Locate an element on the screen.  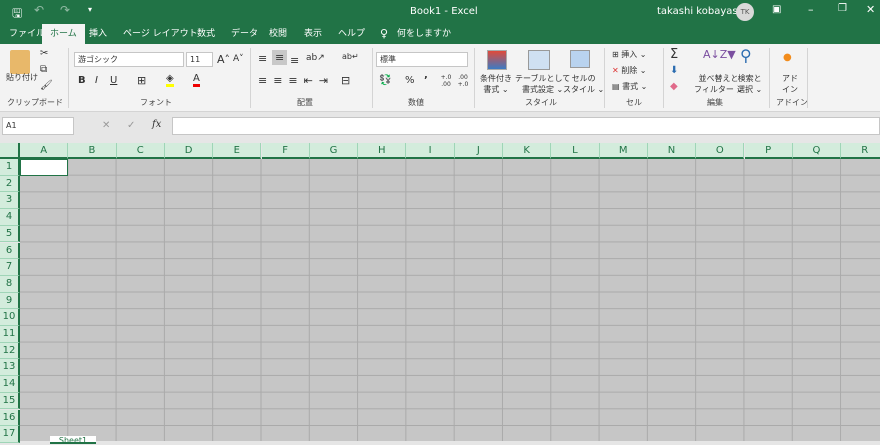
row-header: 10 is located at coordinates (10, 317).